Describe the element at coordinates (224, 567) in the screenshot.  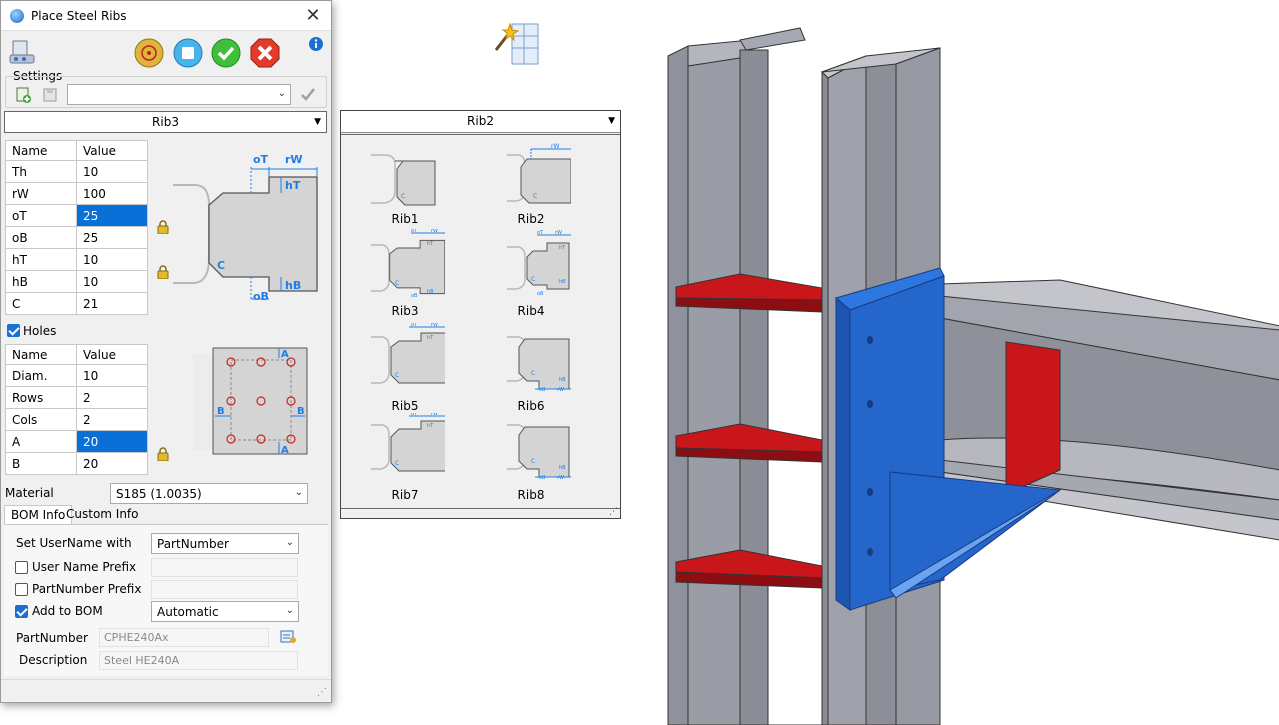
I see `user-name-prefix-input` at that location.